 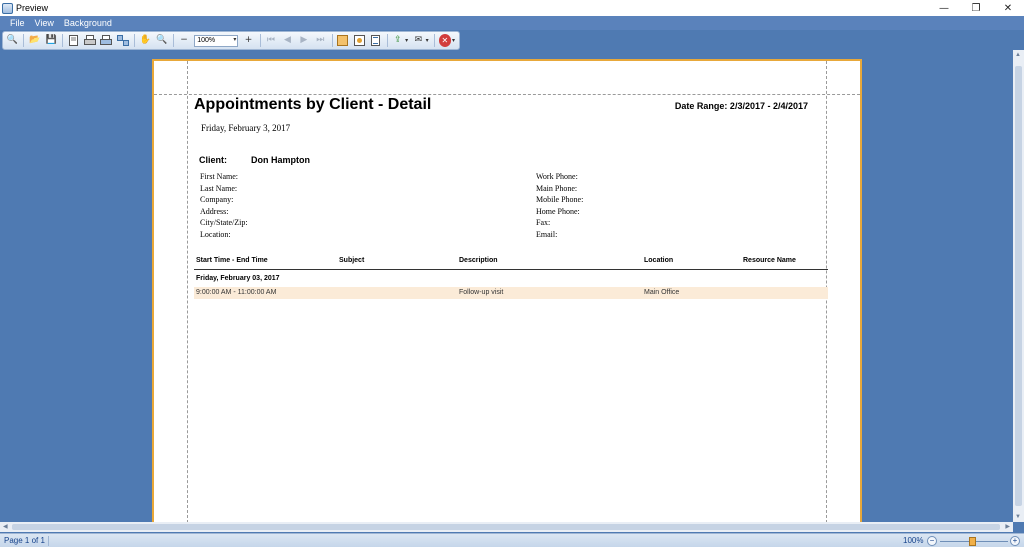 What do you see at coordinates (122, 40) in the screenshot?
I see `multi-page-icon` at bounding box center [122, 40].